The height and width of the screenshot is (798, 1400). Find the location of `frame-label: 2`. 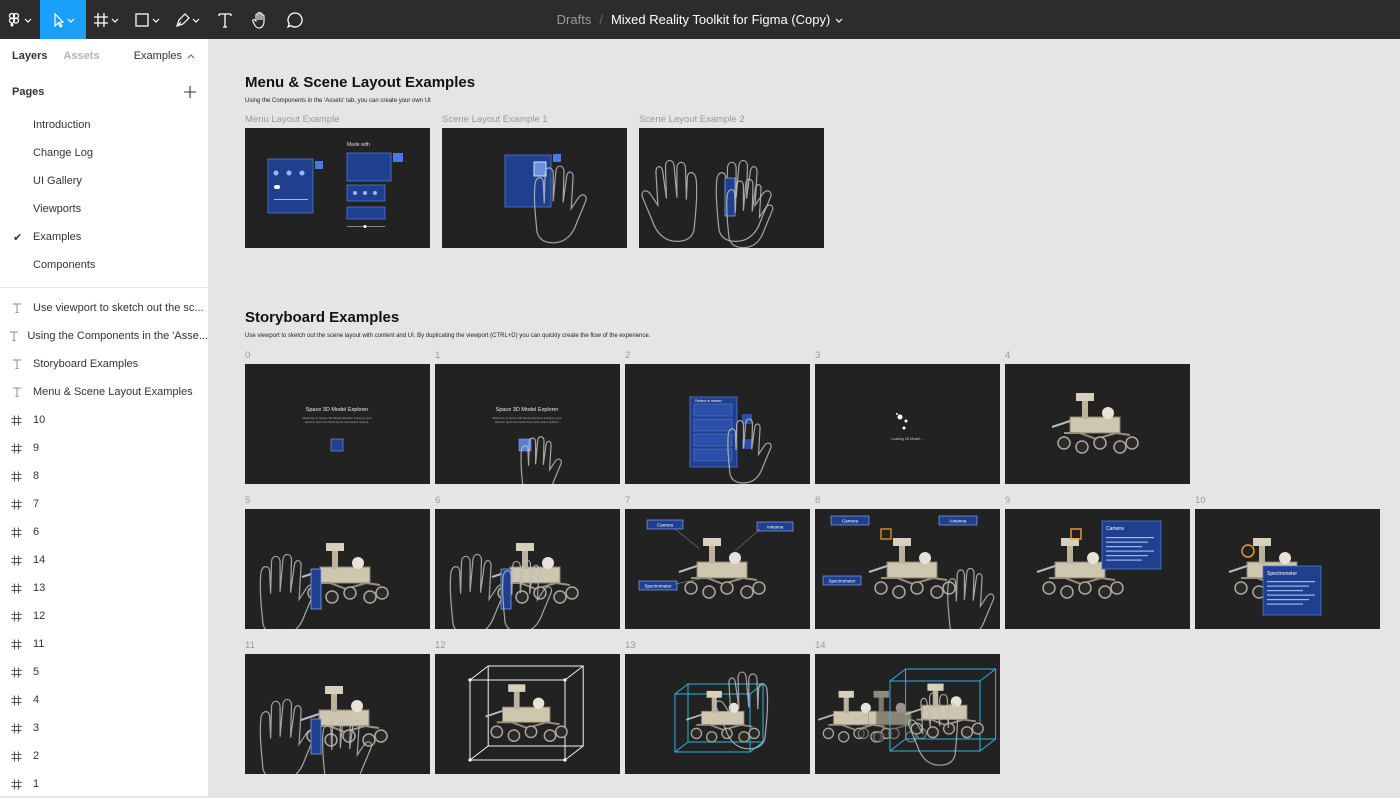

frame-label: 2 is located at coordinates (627, 355).